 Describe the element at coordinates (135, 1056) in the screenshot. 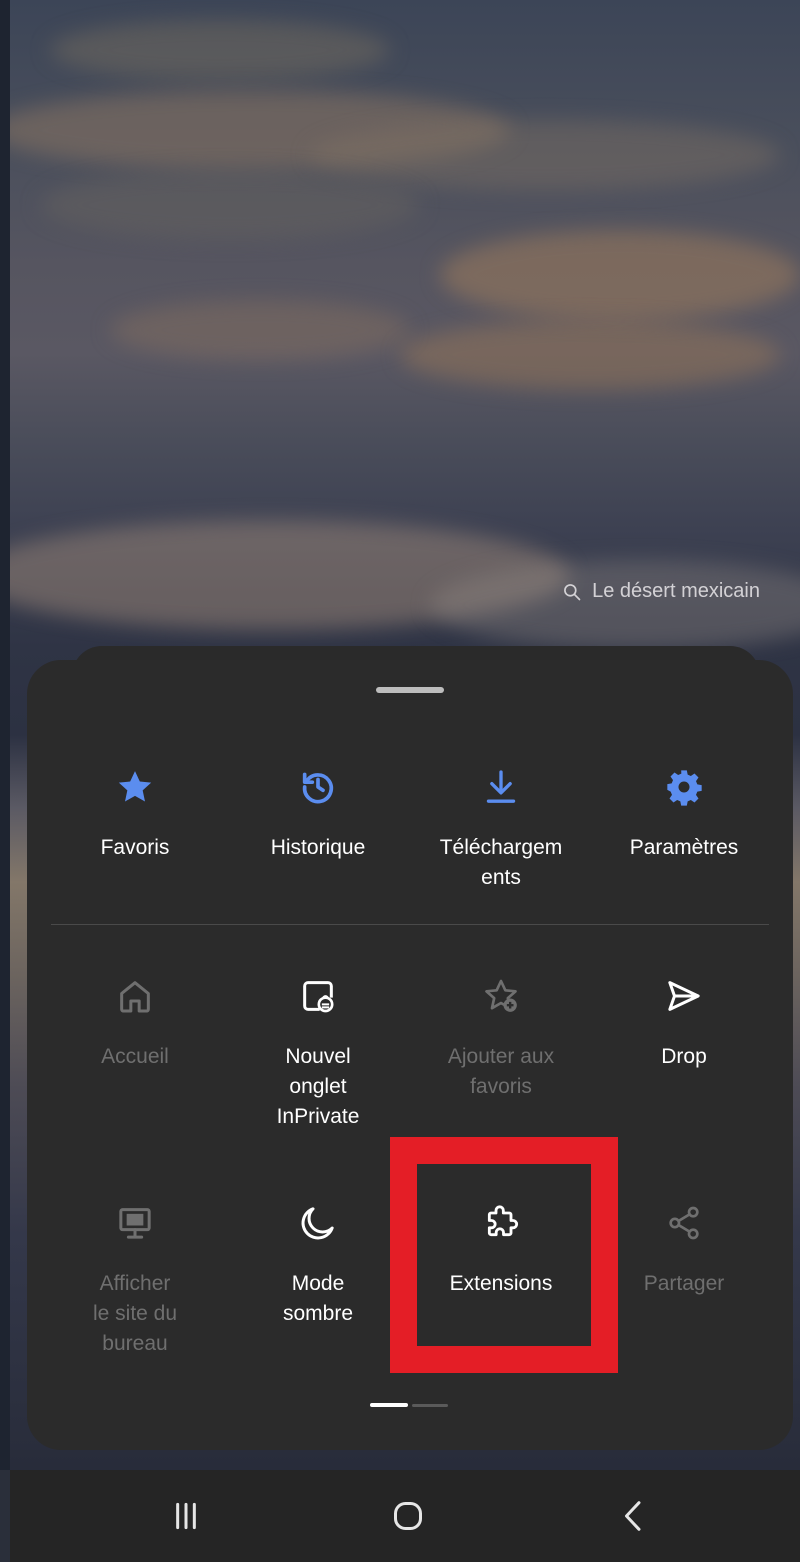

I see `menu-item-label: Accueil` at that location.